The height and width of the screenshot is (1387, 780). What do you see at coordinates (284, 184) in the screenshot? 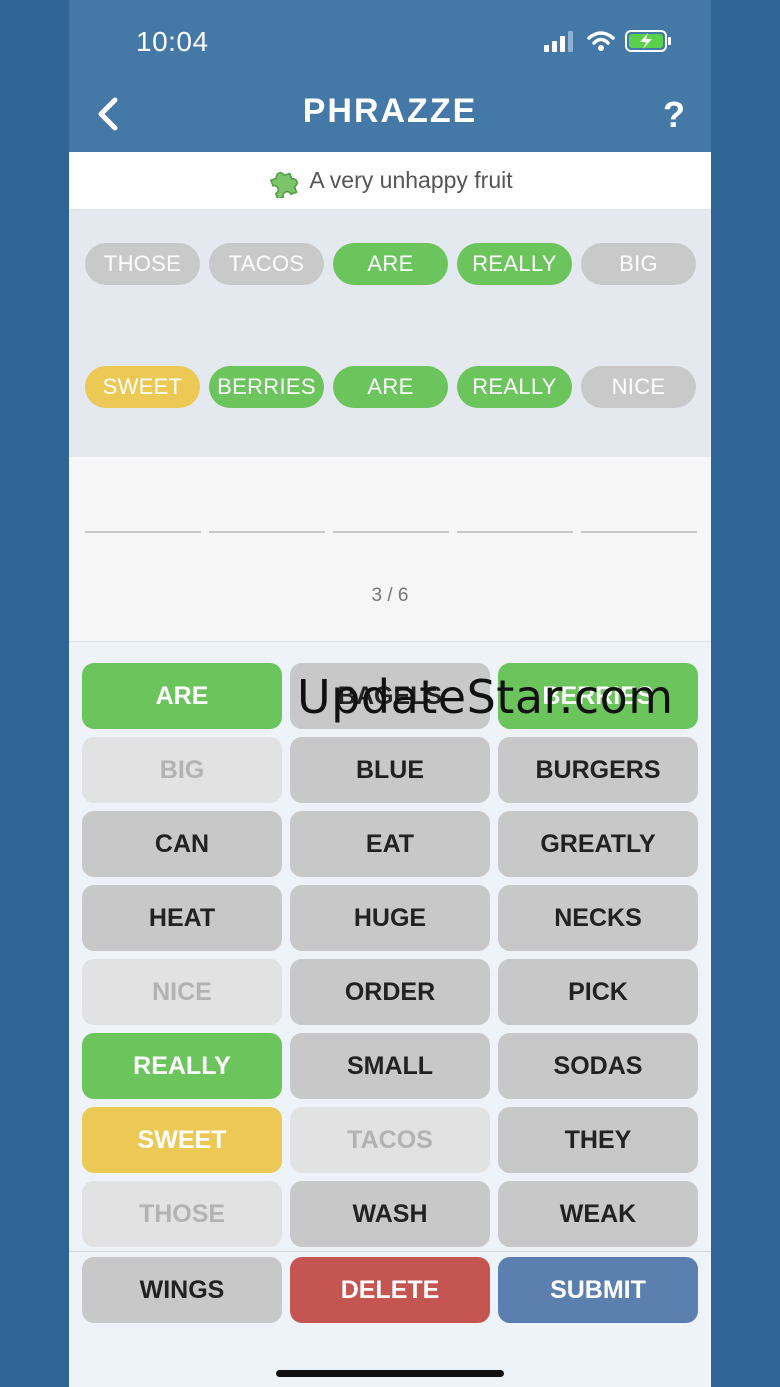
I see `puzzle-icon` at bounding box center [284, 184].